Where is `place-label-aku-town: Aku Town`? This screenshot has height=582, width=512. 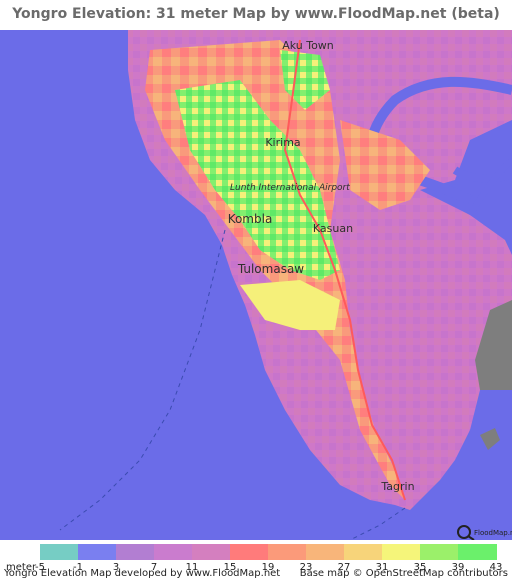
place-label-aku-town: Aku Town is located at coordinates (308, 45).